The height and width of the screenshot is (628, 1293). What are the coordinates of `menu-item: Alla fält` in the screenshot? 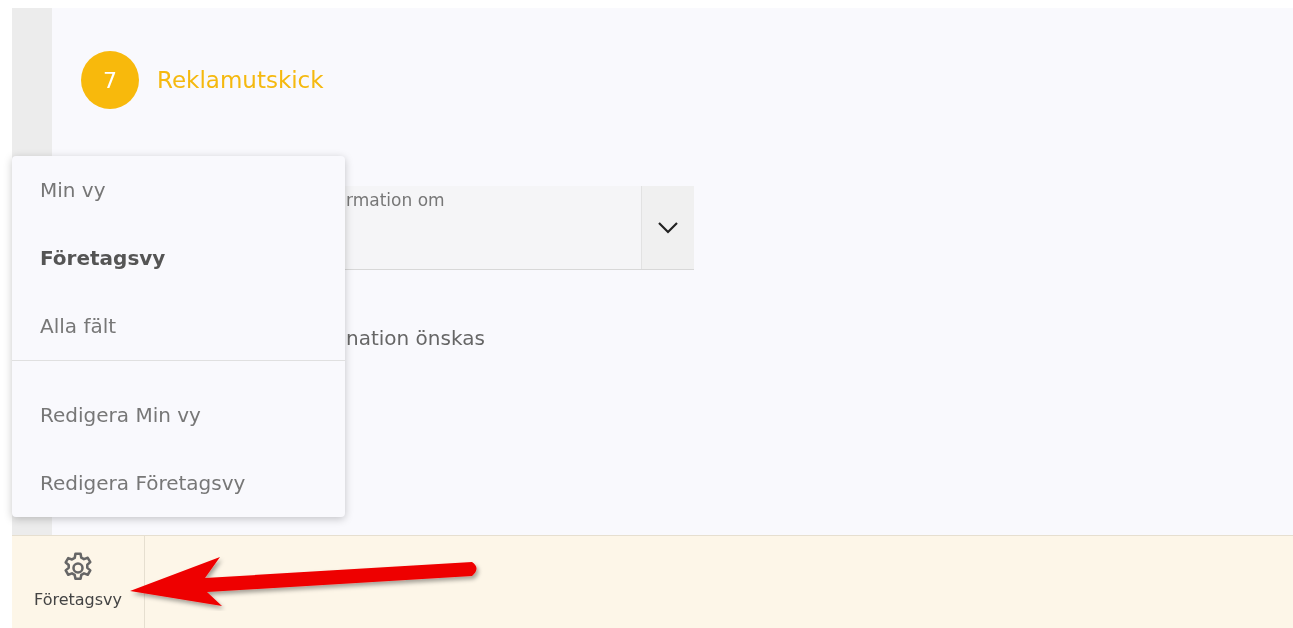 It's located at (178, 326).